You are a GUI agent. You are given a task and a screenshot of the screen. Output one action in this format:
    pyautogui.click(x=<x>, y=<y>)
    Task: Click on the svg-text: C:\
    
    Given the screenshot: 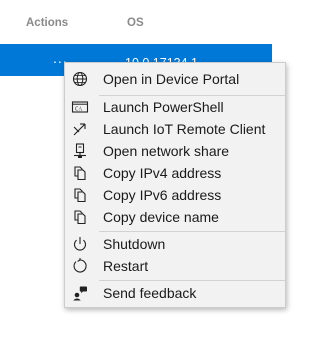 What is the action you would take?
    pyautogui.click(x=78, y=109)
    